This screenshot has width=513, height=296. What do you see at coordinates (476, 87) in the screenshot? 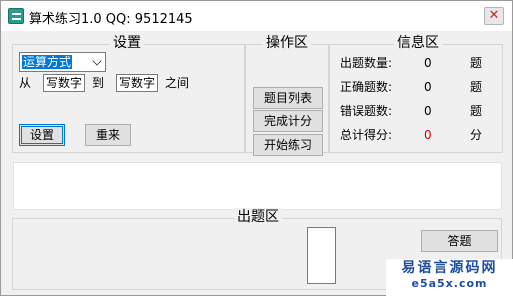
I see `info-unit-correct: 题` at bounding box center [476, 87].